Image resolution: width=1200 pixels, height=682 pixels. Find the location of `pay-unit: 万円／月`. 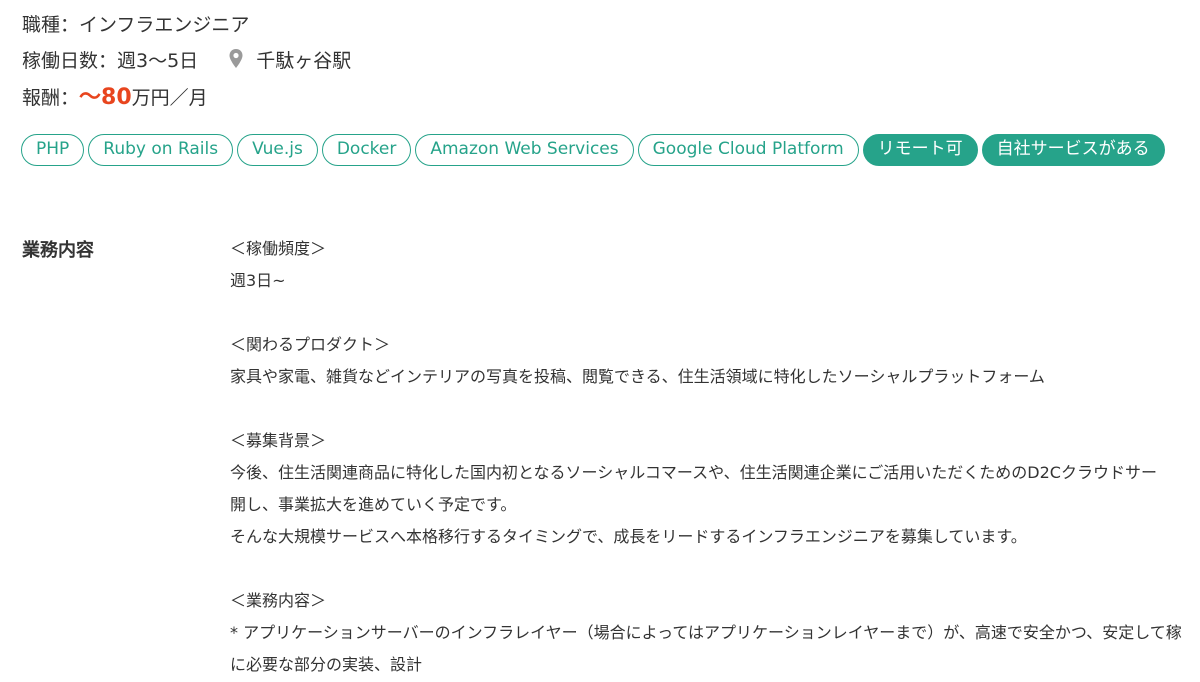

pay-unit: 万円／月 is located at coordinates (169, 98).